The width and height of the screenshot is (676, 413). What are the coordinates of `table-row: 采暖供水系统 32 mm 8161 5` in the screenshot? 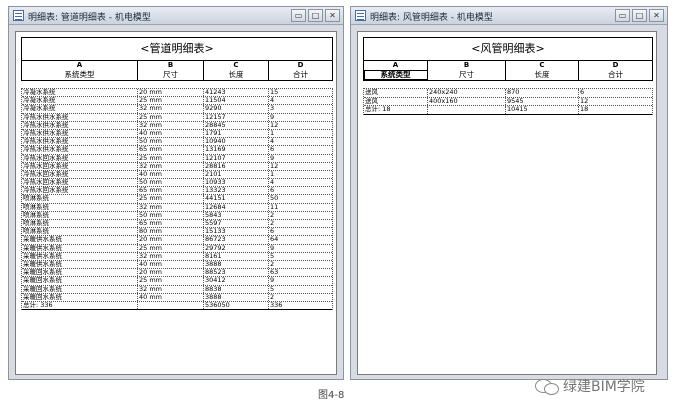 It's located at (177, 256).